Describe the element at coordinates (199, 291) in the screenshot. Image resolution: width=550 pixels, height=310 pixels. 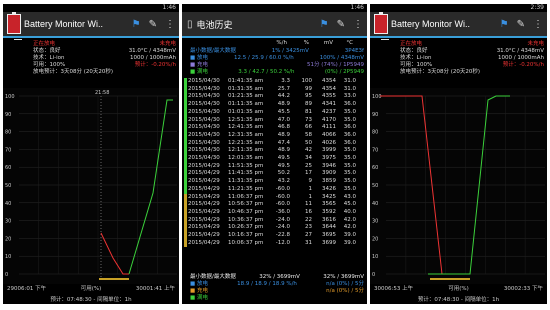
I see `summary-label: ■ 充电` at that location.